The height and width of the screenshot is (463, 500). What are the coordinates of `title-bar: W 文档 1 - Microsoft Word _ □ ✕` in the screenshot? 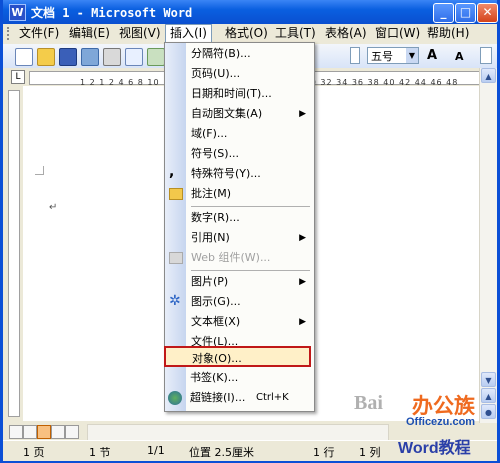 It's located at (250, 12).